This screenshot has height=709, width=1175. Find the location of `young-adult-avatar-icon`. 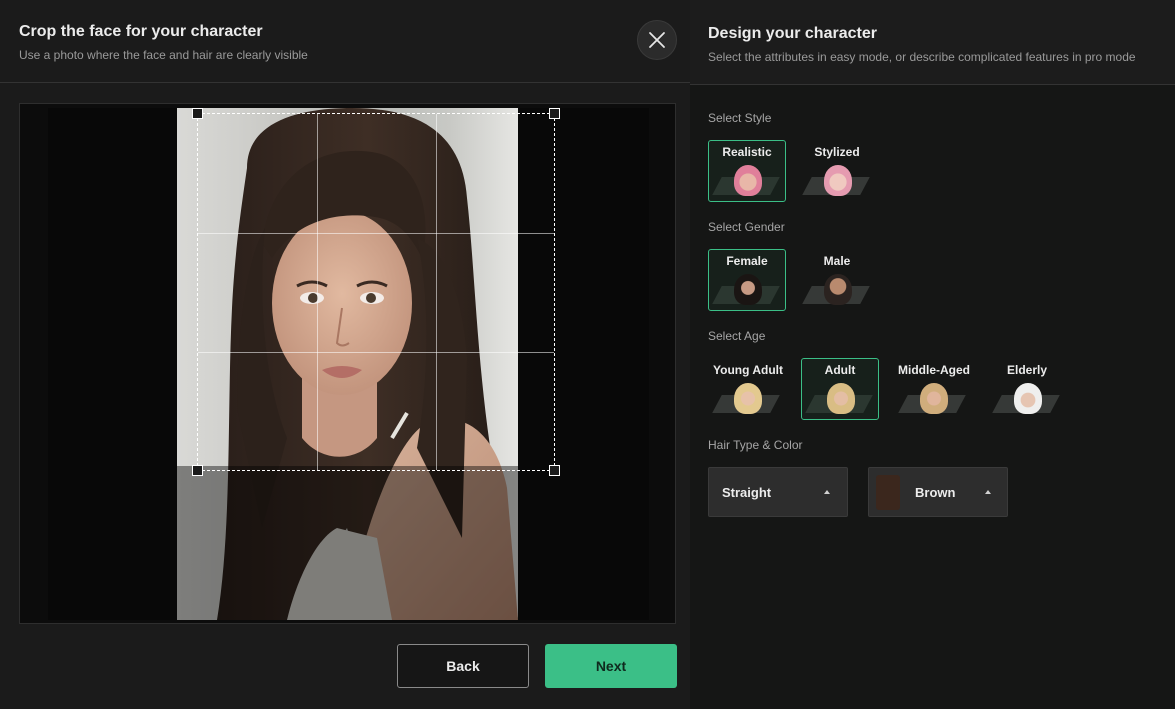

young-adult-avatar-icon is located at coordinates (748, 398).